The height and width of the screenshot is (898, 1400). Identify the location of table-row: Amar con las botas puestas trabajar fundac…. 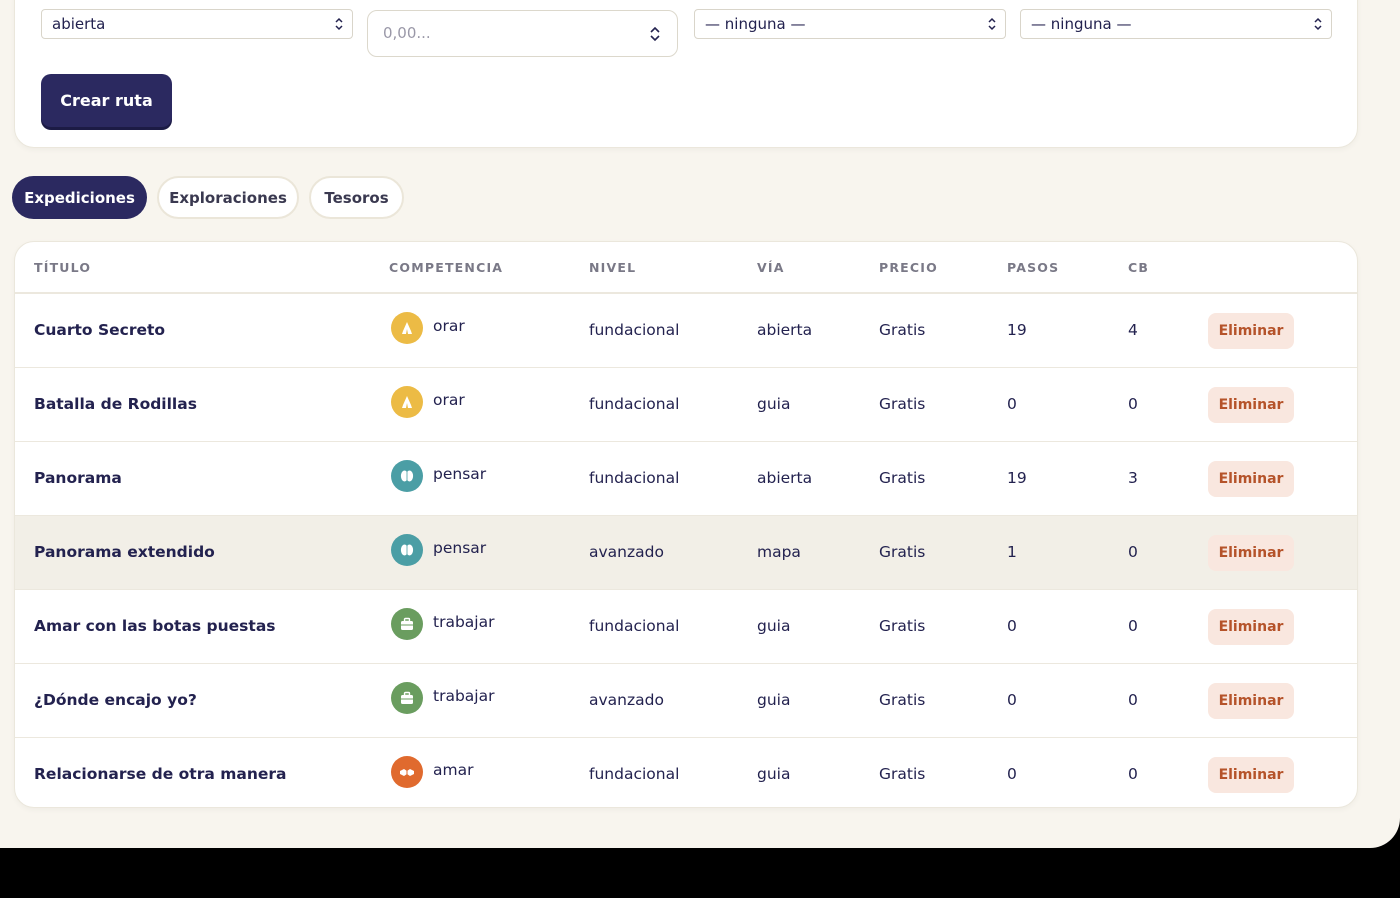
(686, 627).